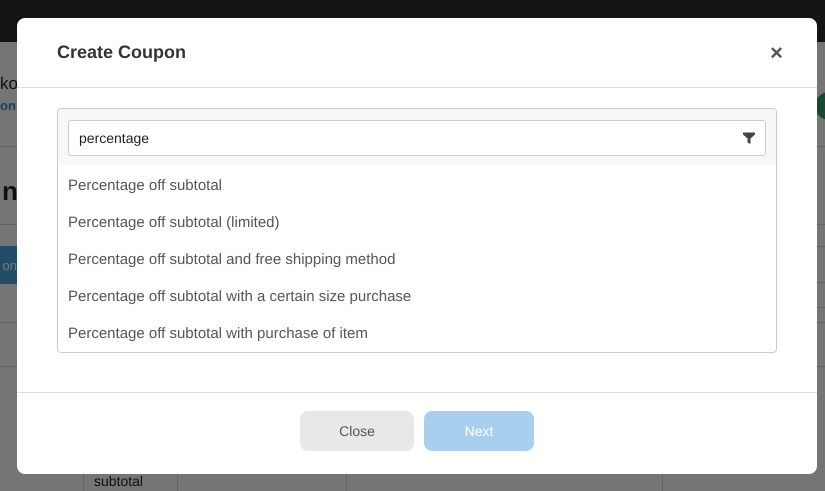 This screenshot has width=825, height=491. What do you see at coordinates (417, 222) in the screenshot?
I see `option-item: Percentage off subtotal (limited)` at bounding box center [417, 222].